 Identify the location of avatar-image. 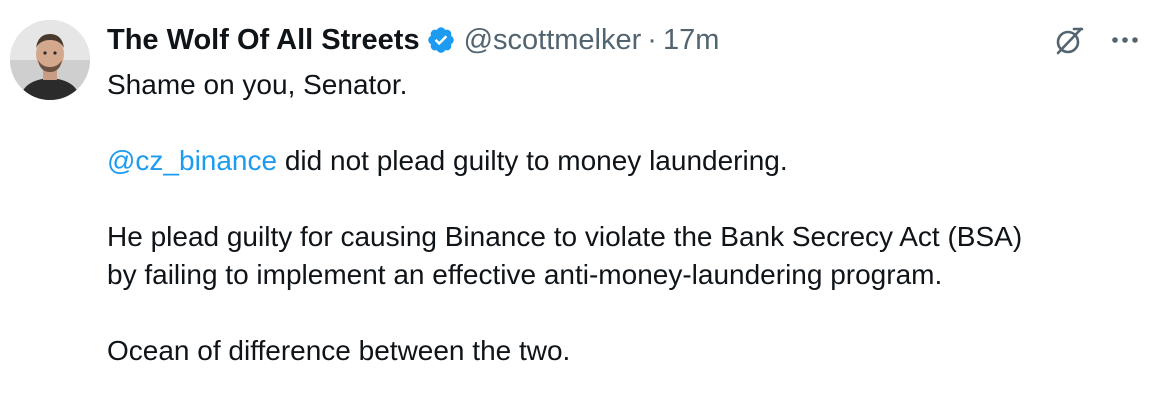
(50, 60).